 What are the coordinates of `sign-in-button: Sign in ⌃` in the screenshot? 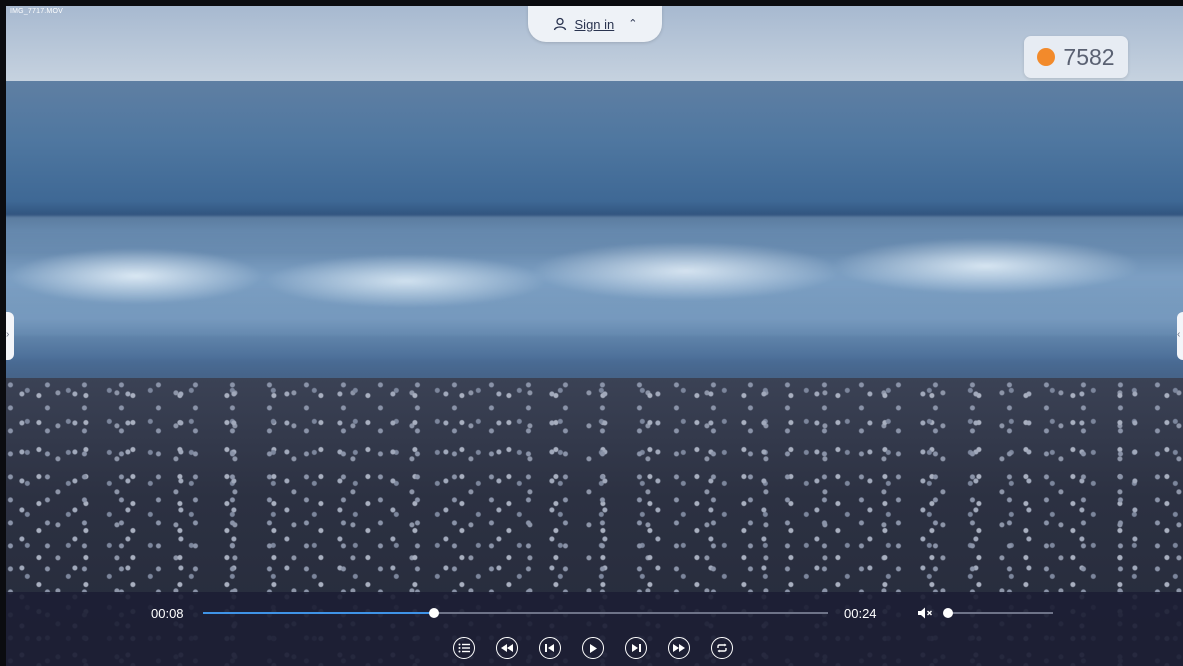 It's located at (595, 24).